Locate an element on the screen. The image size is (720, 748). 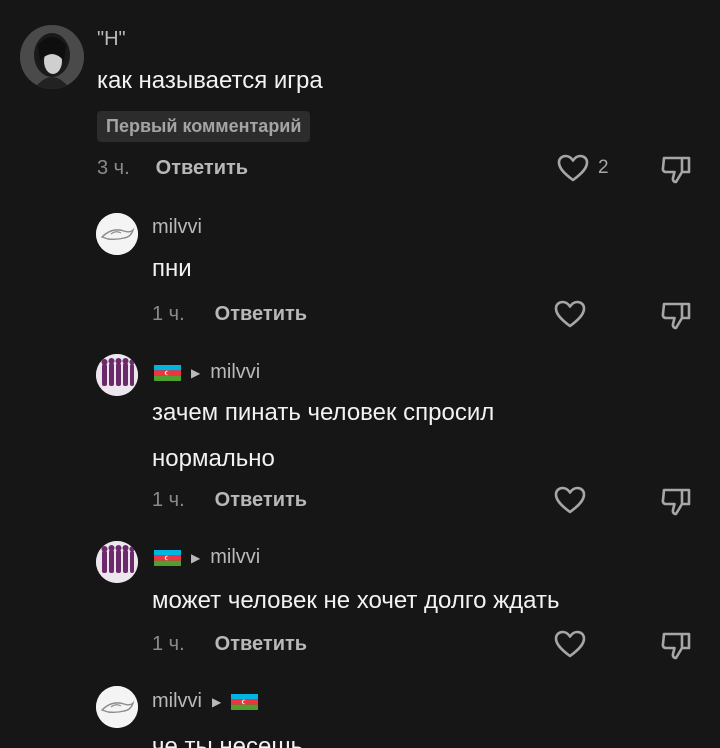
dark-hair-avatar-icon is located at coordinates (52, 57).